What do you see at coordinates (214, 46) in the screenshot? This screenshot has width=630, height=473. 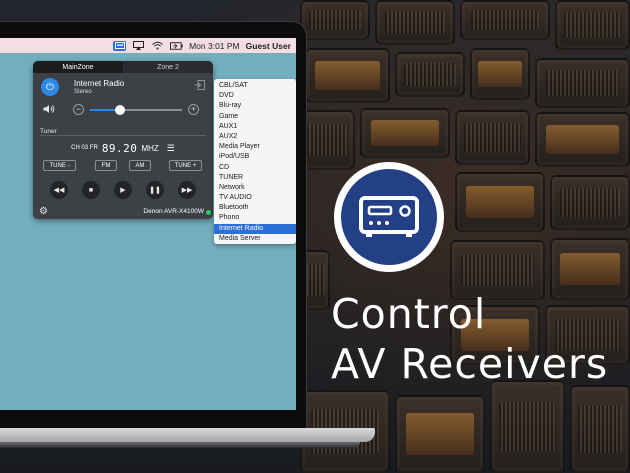 I see `menu-clock: Mon 3:01 PM` at bounding box center [214, 46].